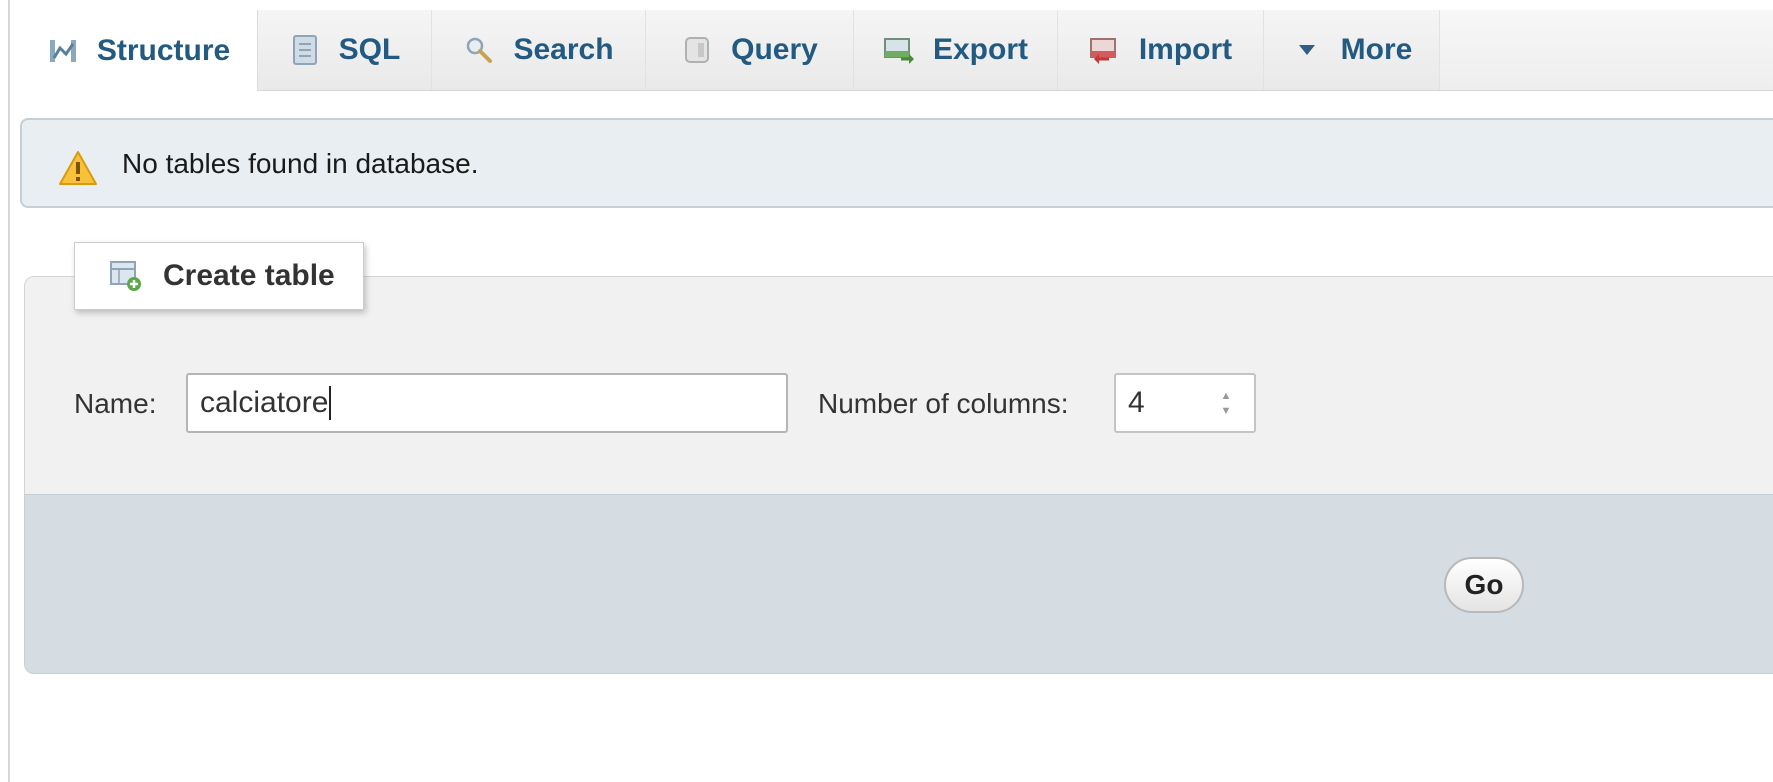 Image resolution: width=1773 pixels, height=782 pixels. I want to click on name-label: Name:, so click(115, 403).